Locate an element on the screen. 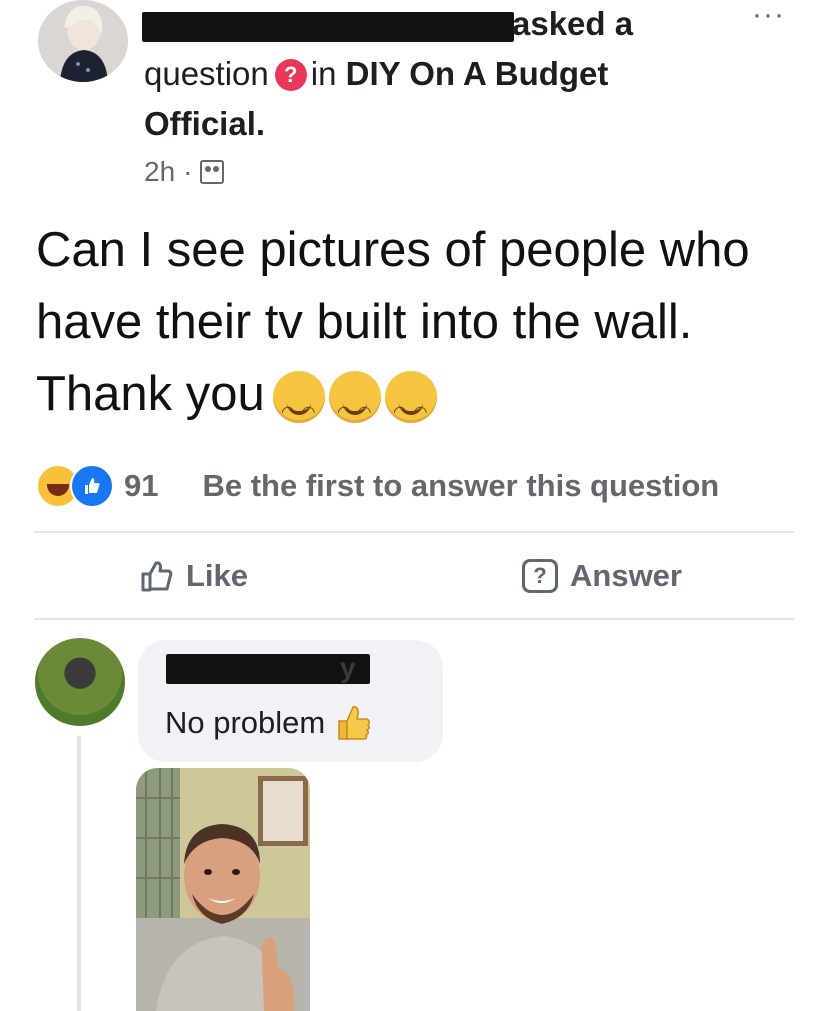 The height and width of the screenshot is (1011, 827). like-label: Like is located at coordinates (217, 575).